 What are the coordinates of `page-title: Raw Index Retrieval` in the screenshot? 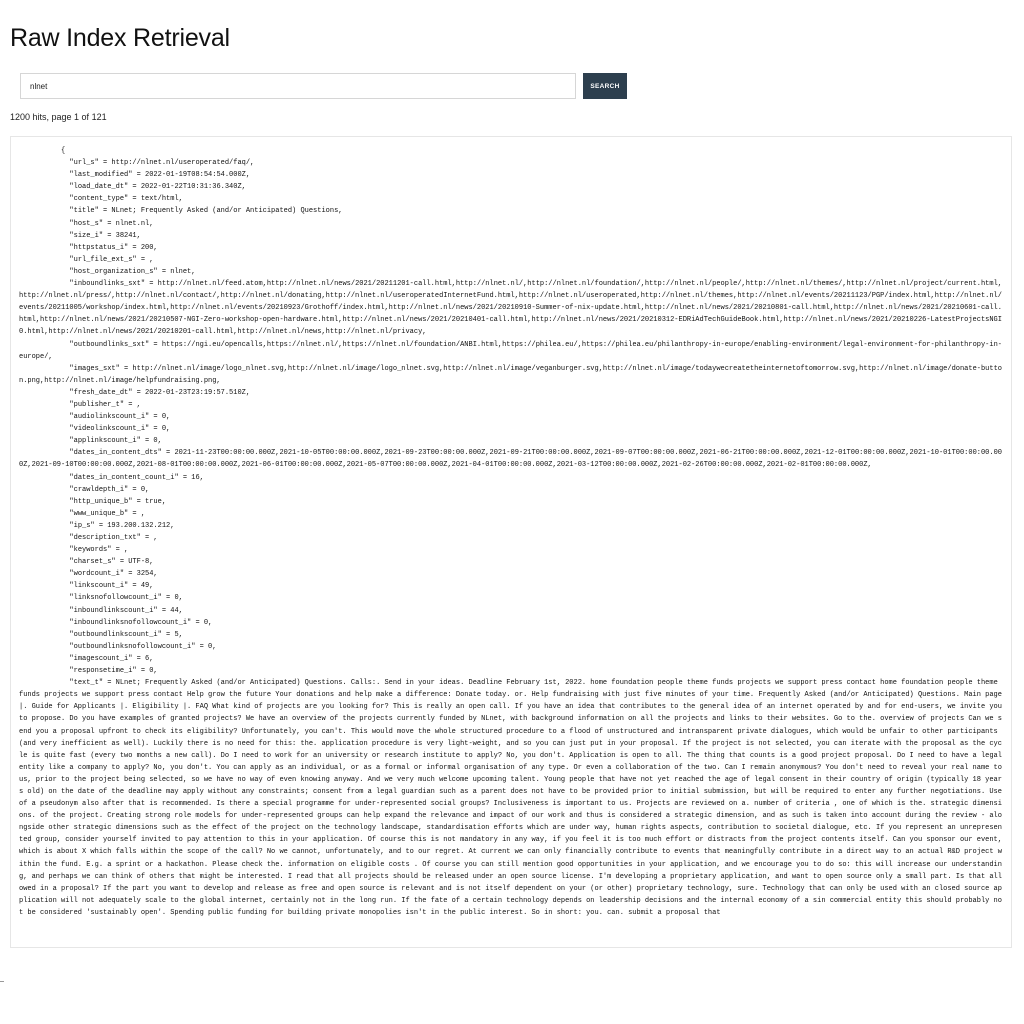 It's located at (120, 38).